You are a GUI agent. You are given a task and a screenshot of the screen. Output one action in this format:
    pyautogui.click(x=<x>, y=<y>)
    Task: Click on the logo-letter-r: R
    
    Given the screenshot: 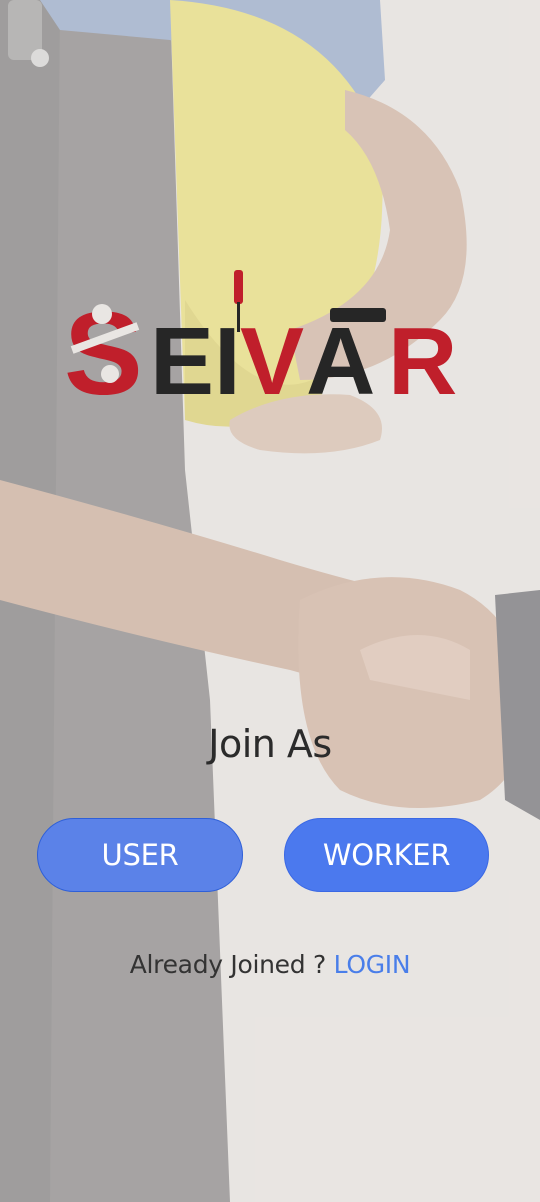 What is the action you would take?
    pyautogui.click(x=422, y=360)
    